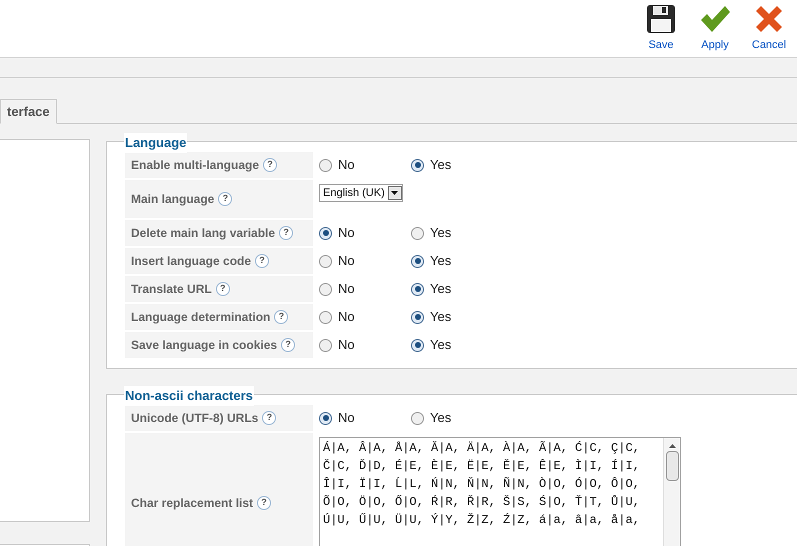 The height and width of the screenshot is (546, 797). Describe the element at coordinates (156, 142) in the screenshot. I see `fieldset-legend: Language` at that location.